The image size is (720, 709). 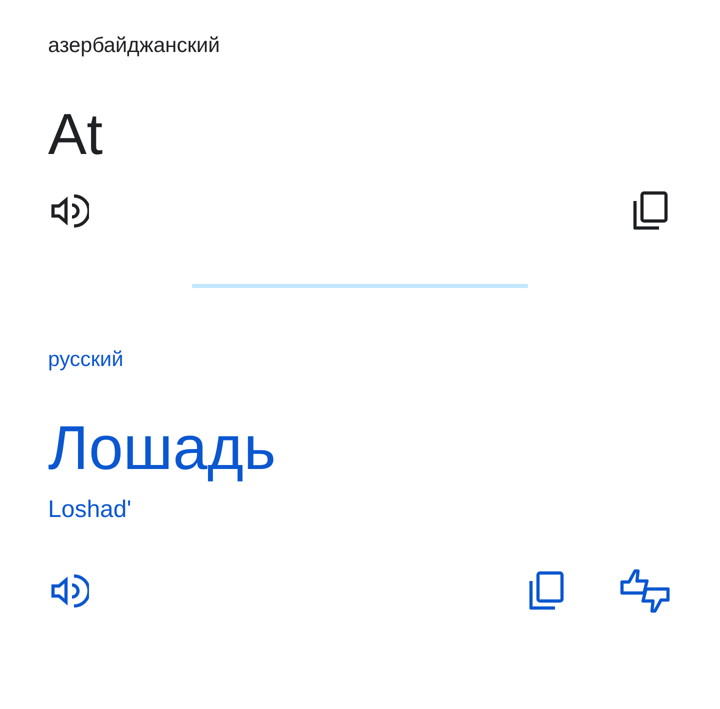 What do you see at coordinates (76, 135) in the screenshot?
I see `source-text: At` at bounding box center [76, 135].